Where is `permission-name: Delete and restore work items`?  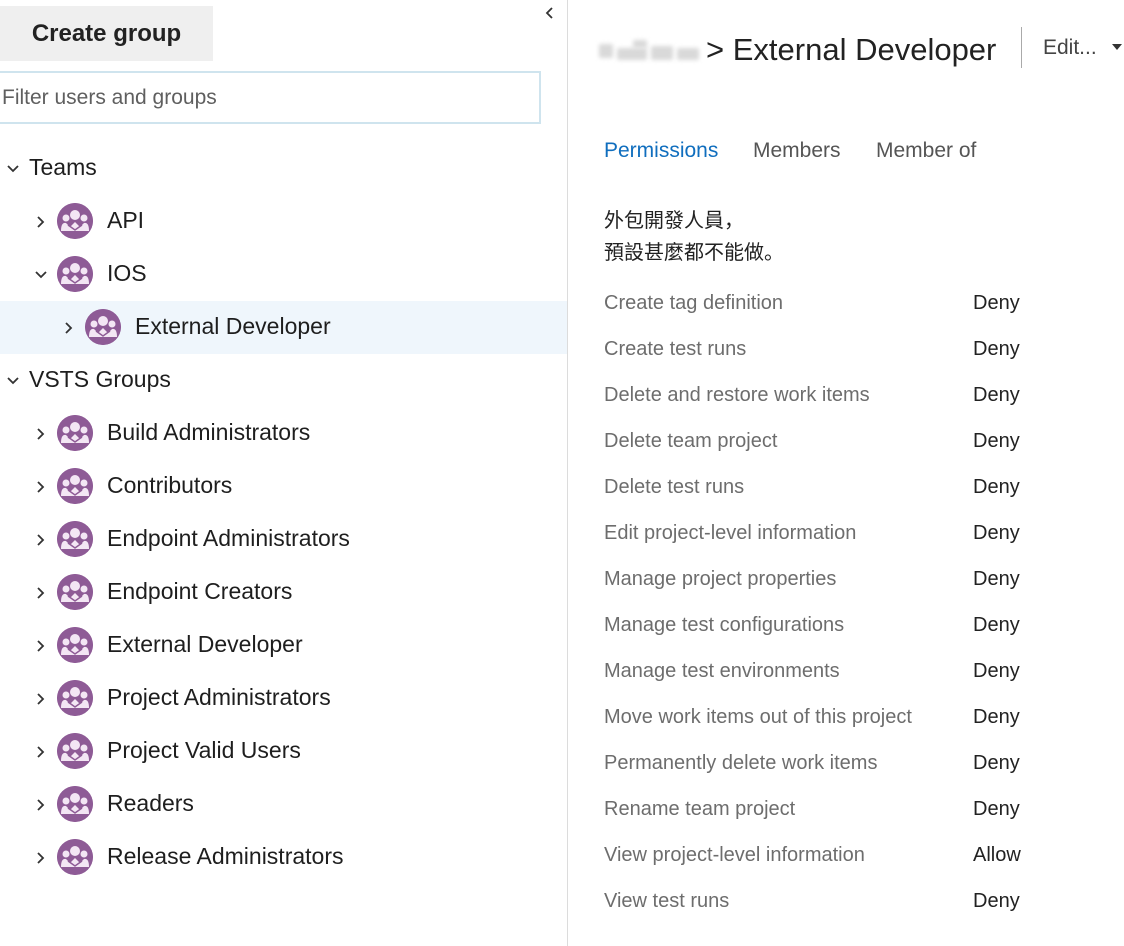
permission-name: Delete and restore work items is located at coordinates (737, 395).